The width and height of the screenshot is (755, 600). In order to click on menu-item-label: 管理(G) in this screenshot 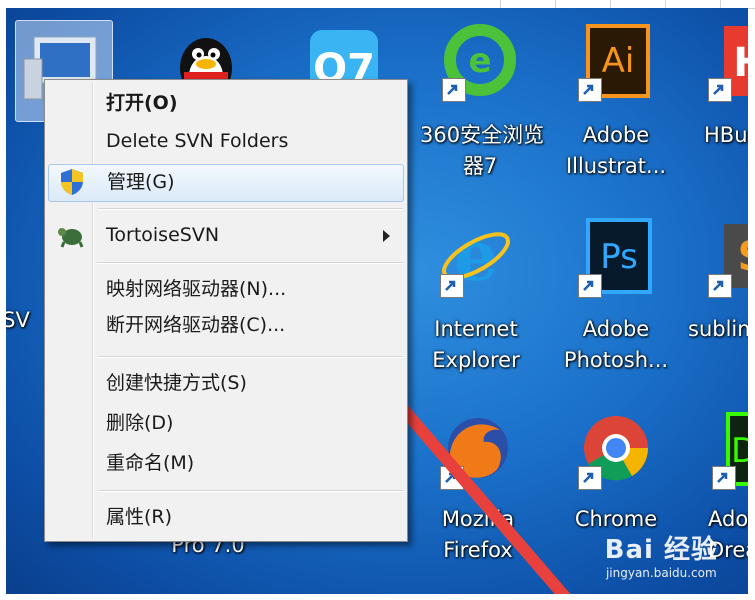, I will do `click(141, 182)`.